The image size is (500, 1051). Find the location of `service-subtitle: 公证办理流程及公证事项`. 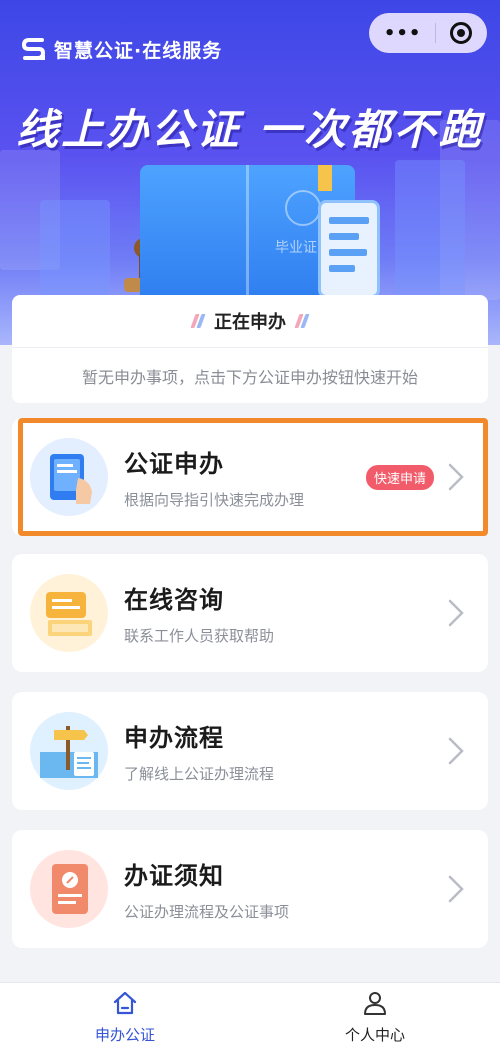

service-subtitle: 公证办理流程及公证事项 is located at coordinates (207, 912).